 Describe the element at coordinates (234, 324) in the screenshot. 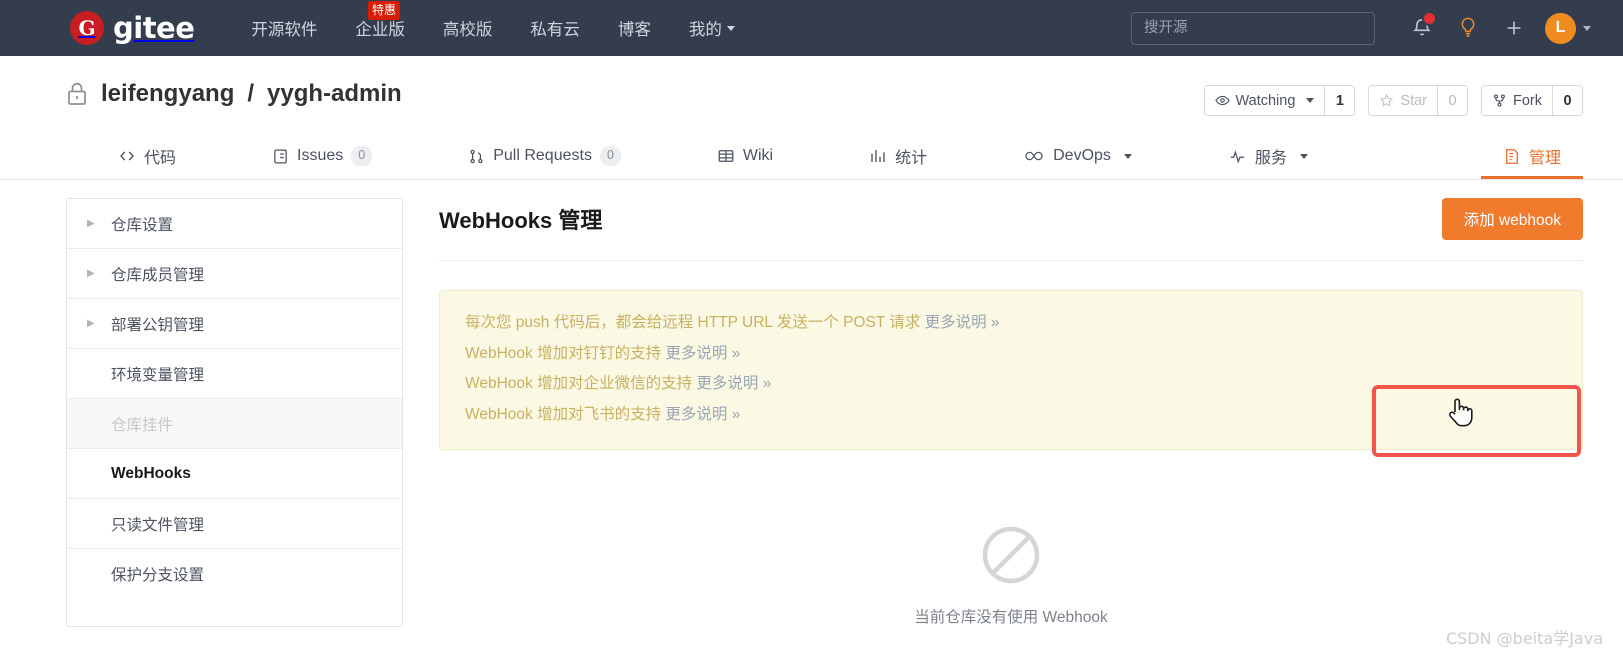

I see `sidebar-item-deploy-keys: ▶ 部署公钥管理` at that location.